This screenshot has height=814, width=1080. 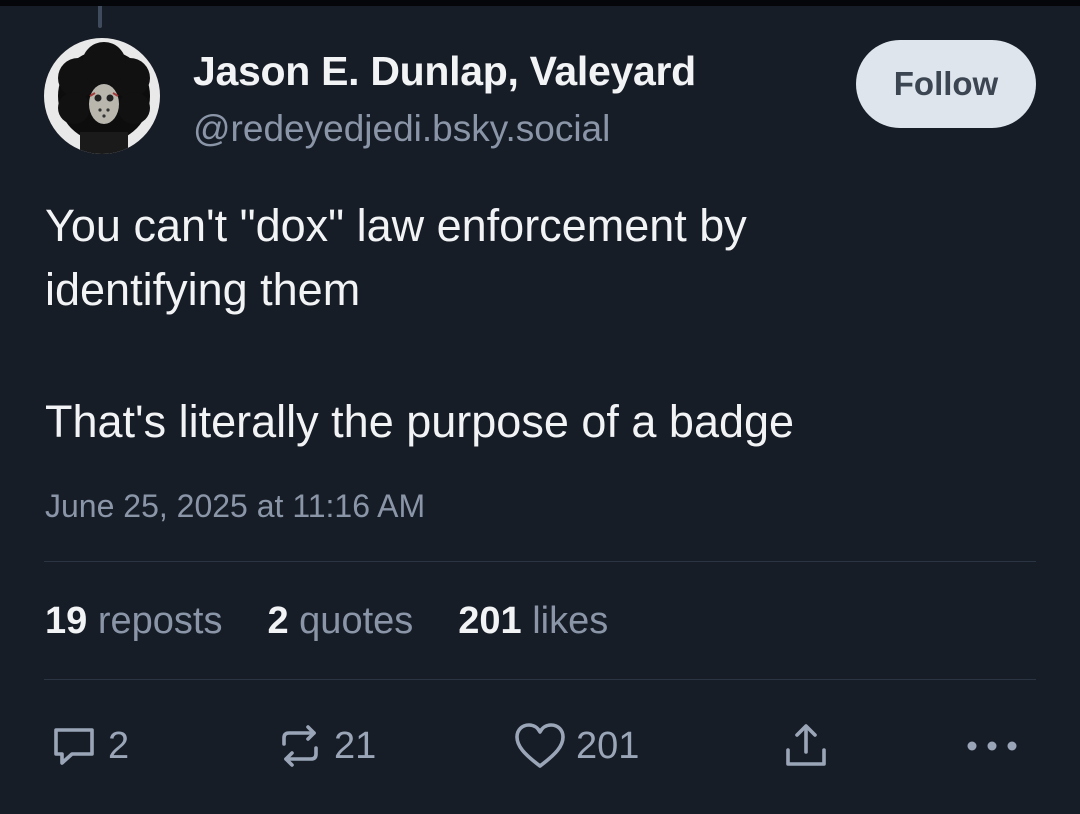 I want to click on quotes-stat: 2 quotes, so click(x=340, y=621).